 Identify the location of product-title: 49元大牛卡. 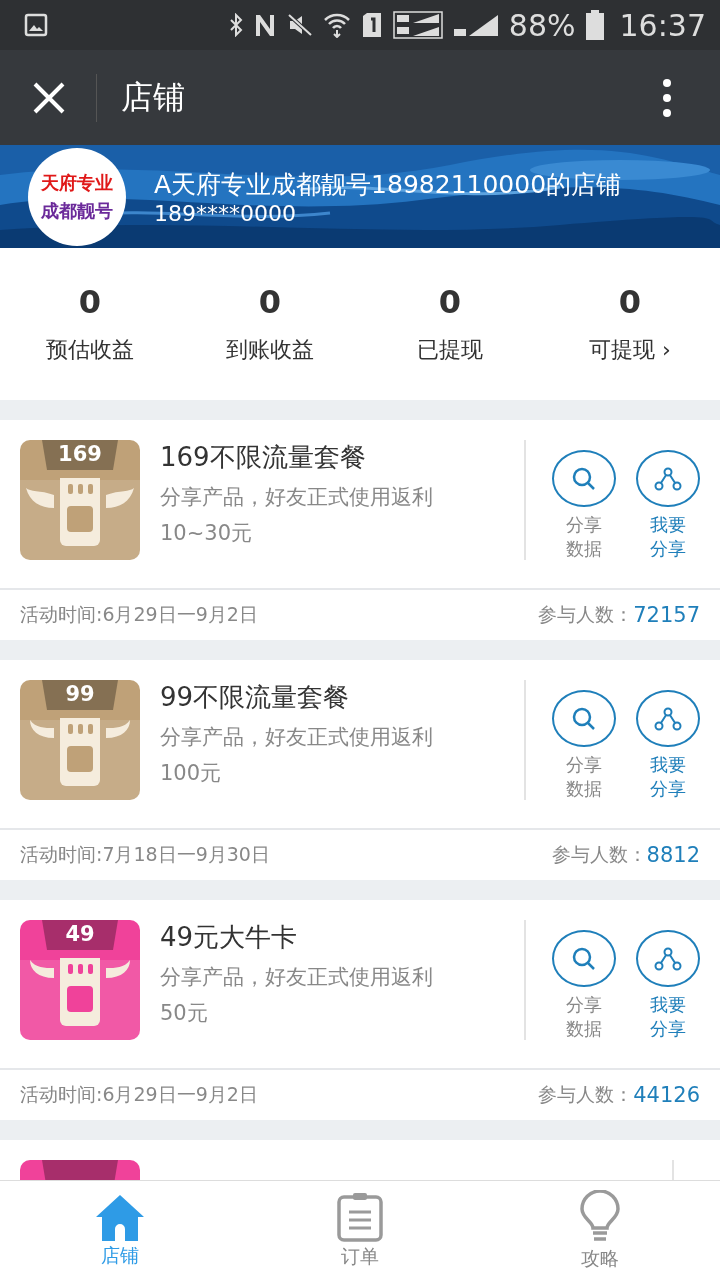
(229, 937).